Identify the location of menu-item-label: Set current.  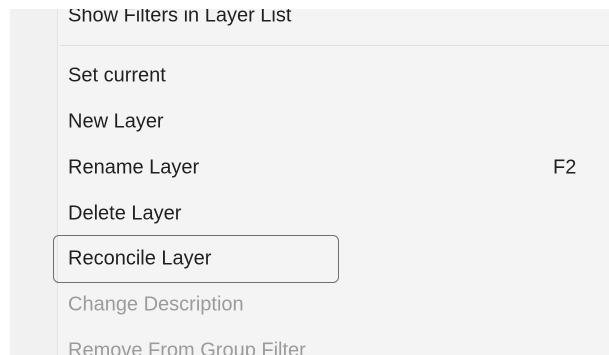
(117, 75).